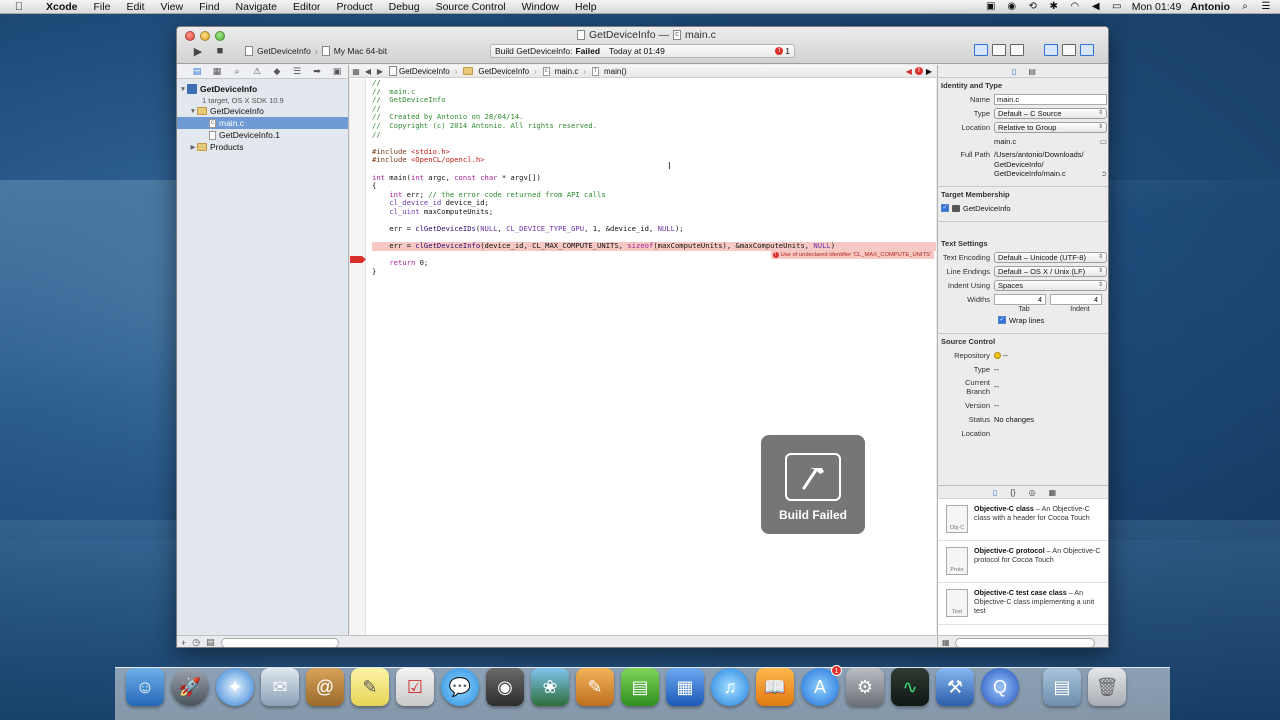  Describe the element at coordinates (1075, 6) in the screenshot. I see `wifi-icon: ◠` at that location.